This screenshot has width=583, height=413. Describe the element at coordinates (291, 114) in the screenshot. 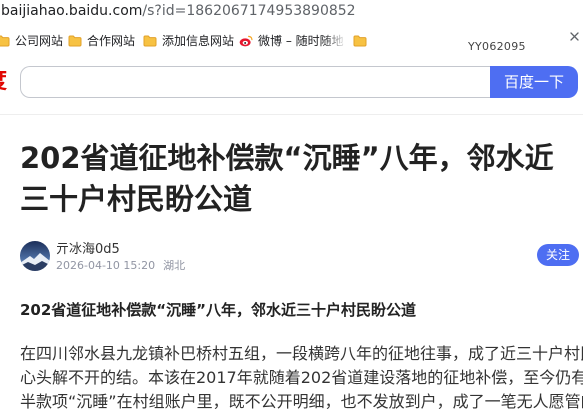

I see `header-divider` at that location.